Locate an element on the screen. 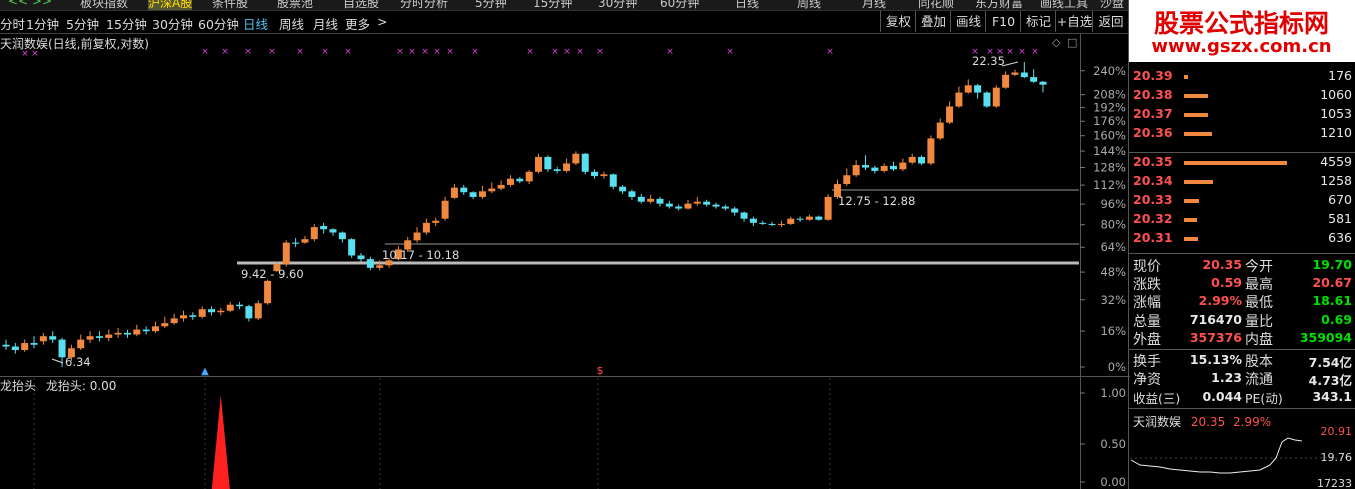 This screenshot has height=489, width=1355. order-book-row: 20.36 1210 is located at coordinates (1242, 133).